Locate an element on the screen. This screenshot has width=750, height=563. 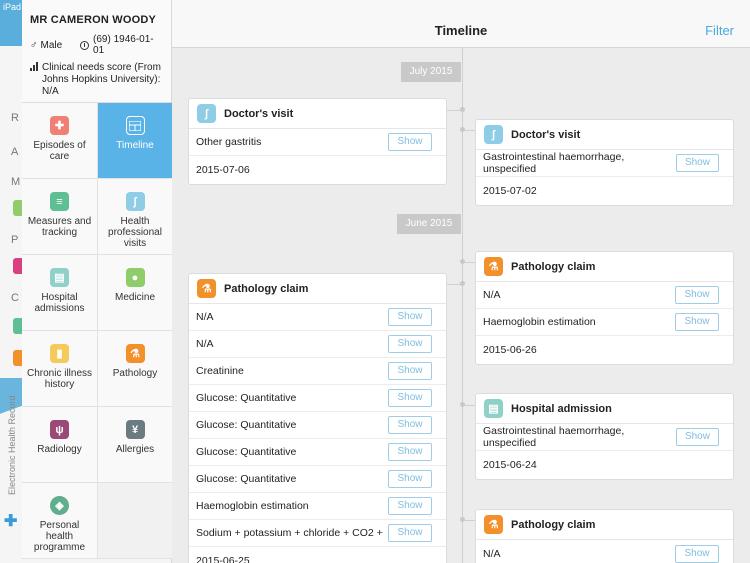
nav-label: Pathology is located at coordinates (135, 373).